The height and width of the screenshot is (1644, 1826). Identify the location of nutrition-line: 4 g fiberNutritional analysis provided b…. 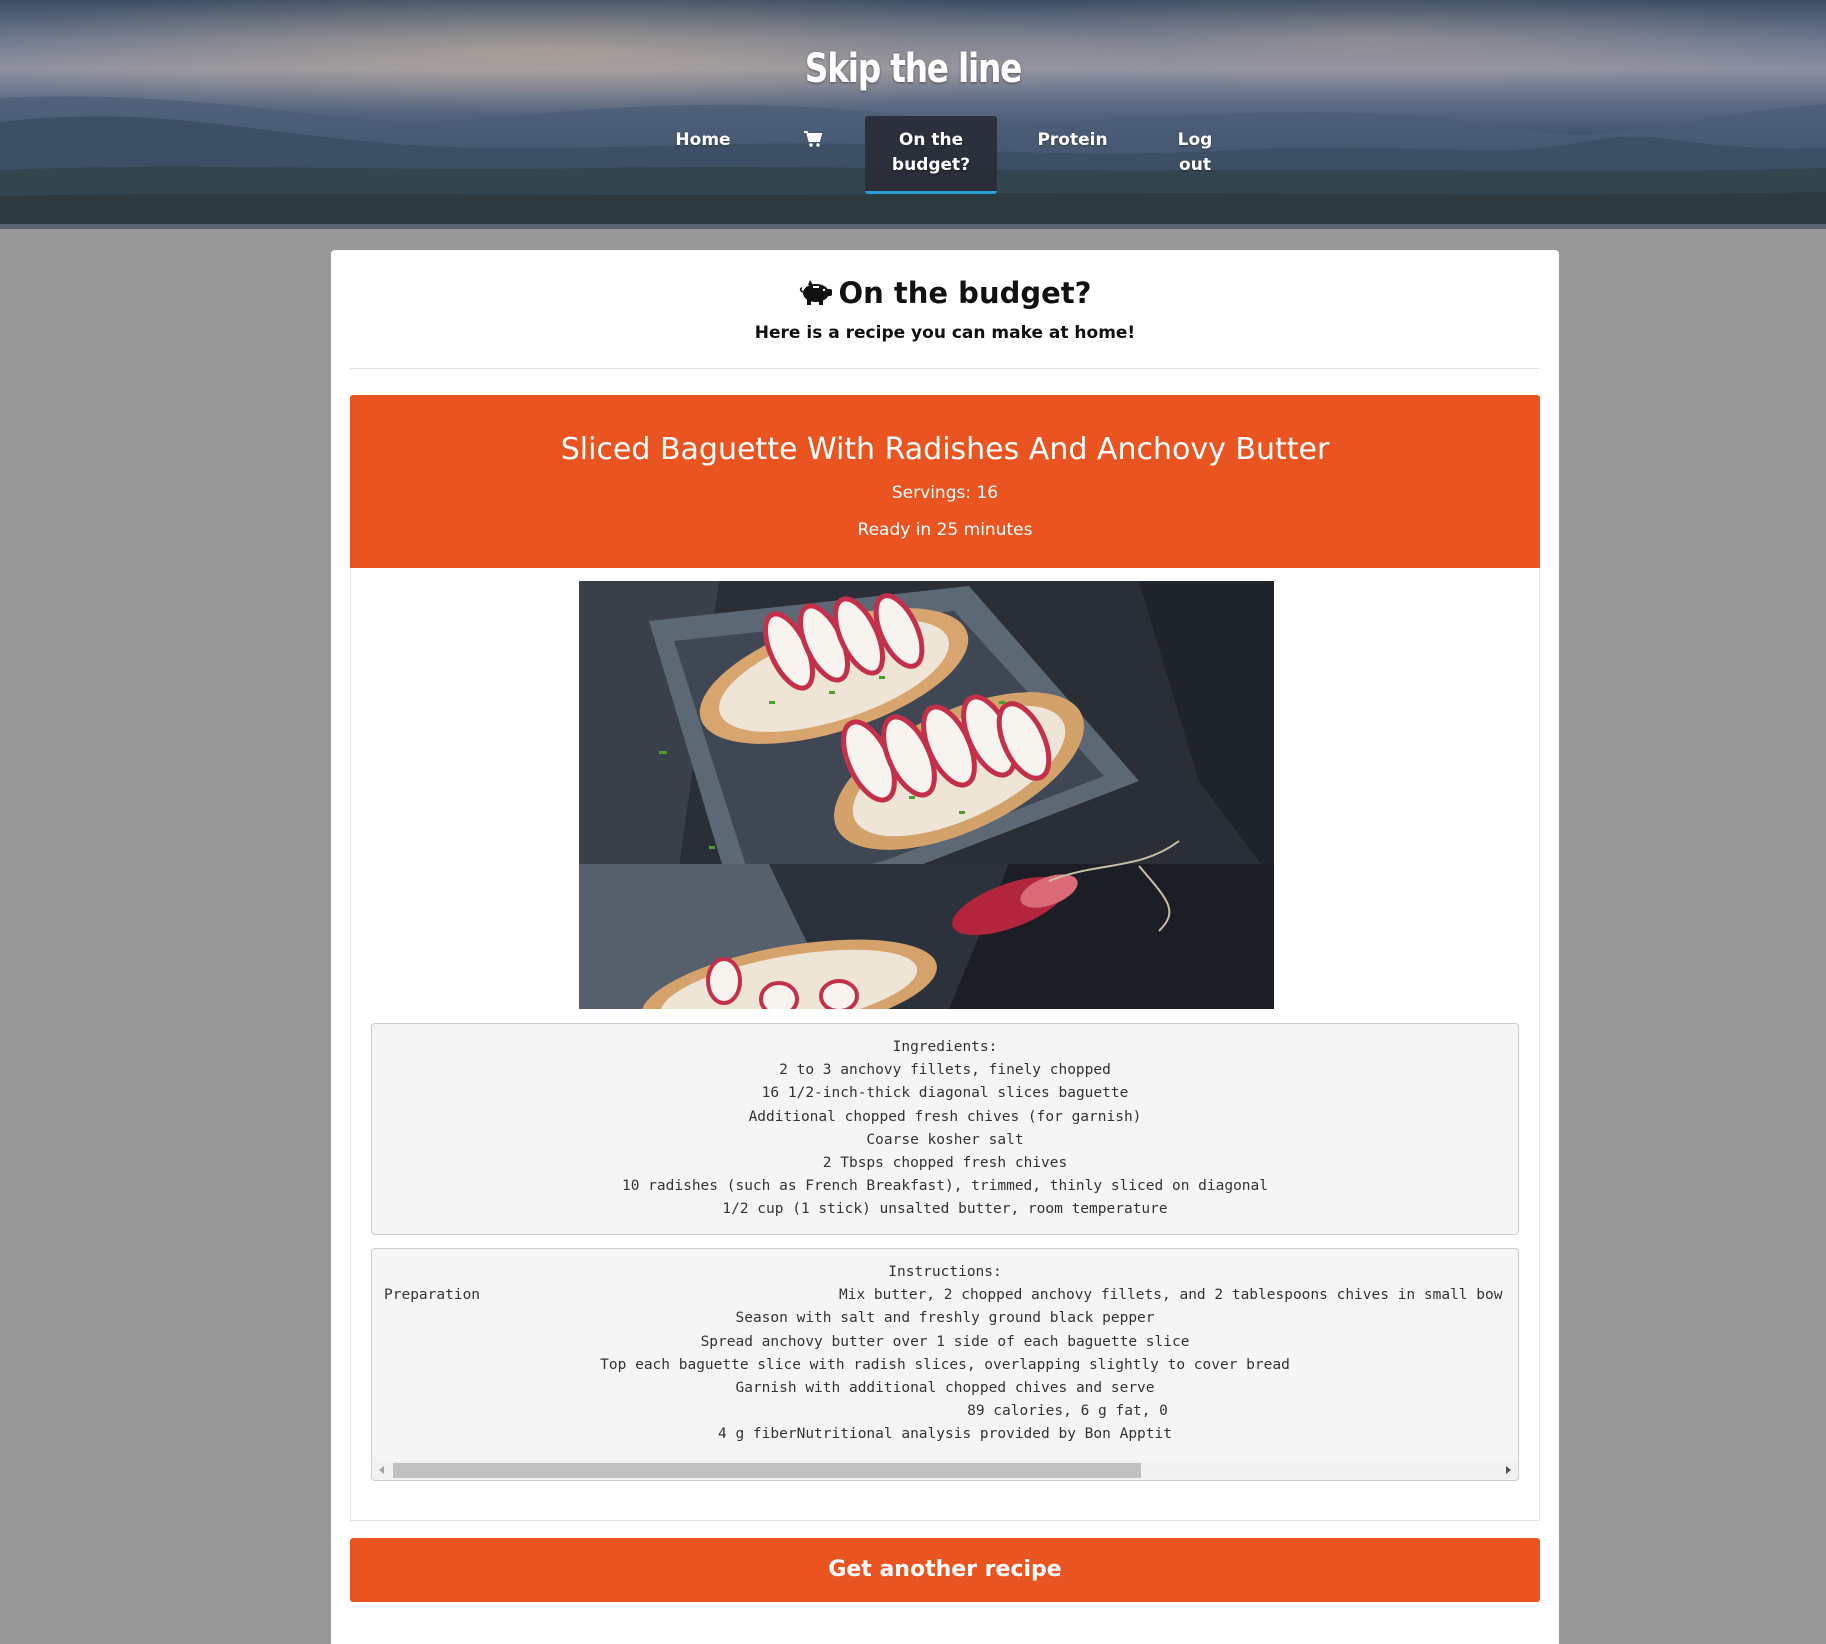
(945, 1434).